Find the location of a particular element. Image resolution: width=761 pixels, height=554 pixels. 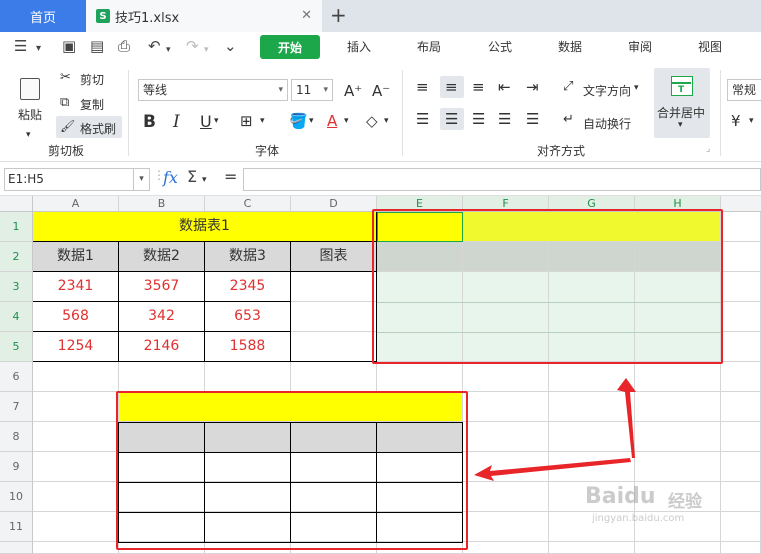

distribute-icon: ☰ is located at coordinates (532, 119).